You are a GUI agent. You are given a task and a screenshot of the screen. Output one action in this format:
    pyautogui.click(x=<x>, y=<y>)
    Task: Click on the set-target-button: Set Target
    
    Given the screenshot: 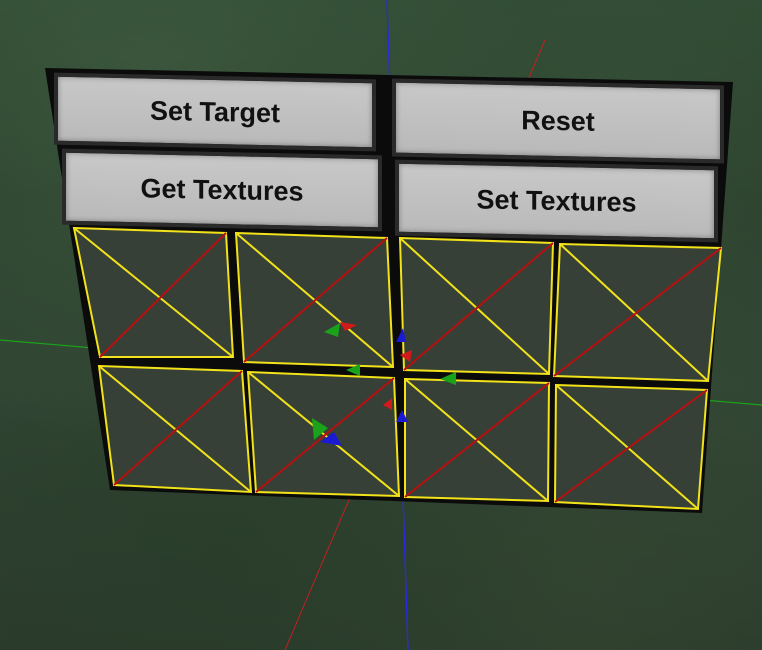 What is the action you would take?
    pyautogui.click(x=215, y=112)
    